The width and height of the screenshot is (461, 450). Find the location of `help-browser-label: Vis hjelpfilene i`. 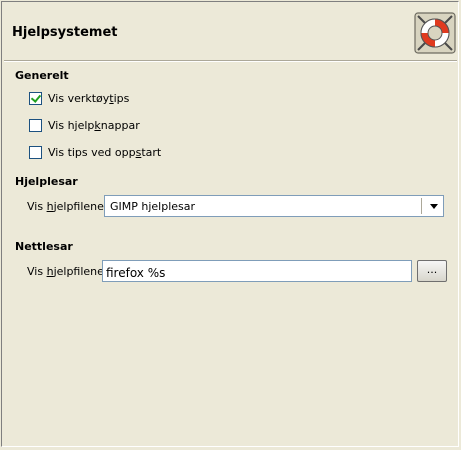

help-browser-label: Vis hjelpfilene i is located at coordinates (68, 206).